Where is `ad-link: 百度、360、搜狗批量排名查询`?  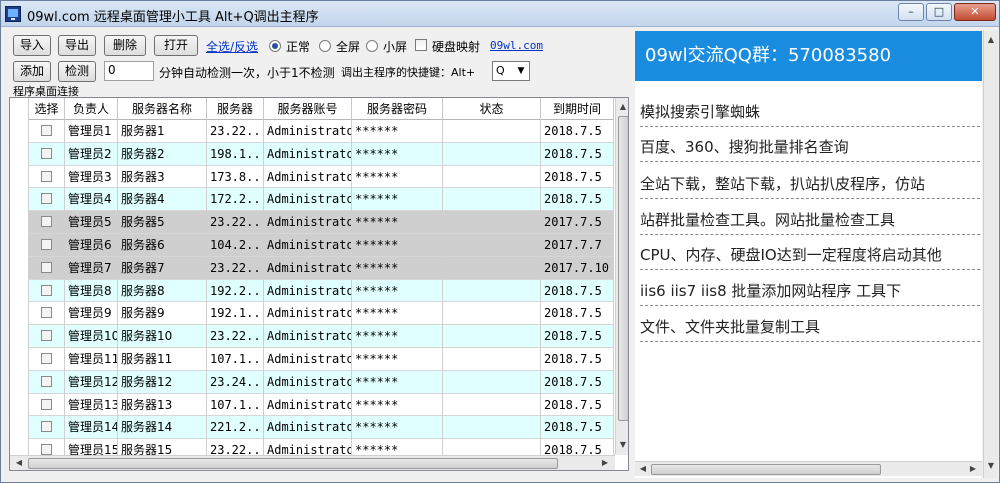 ad-link: 百度、360、搜狗批量排名查询 is located at coordinates (810, 147).